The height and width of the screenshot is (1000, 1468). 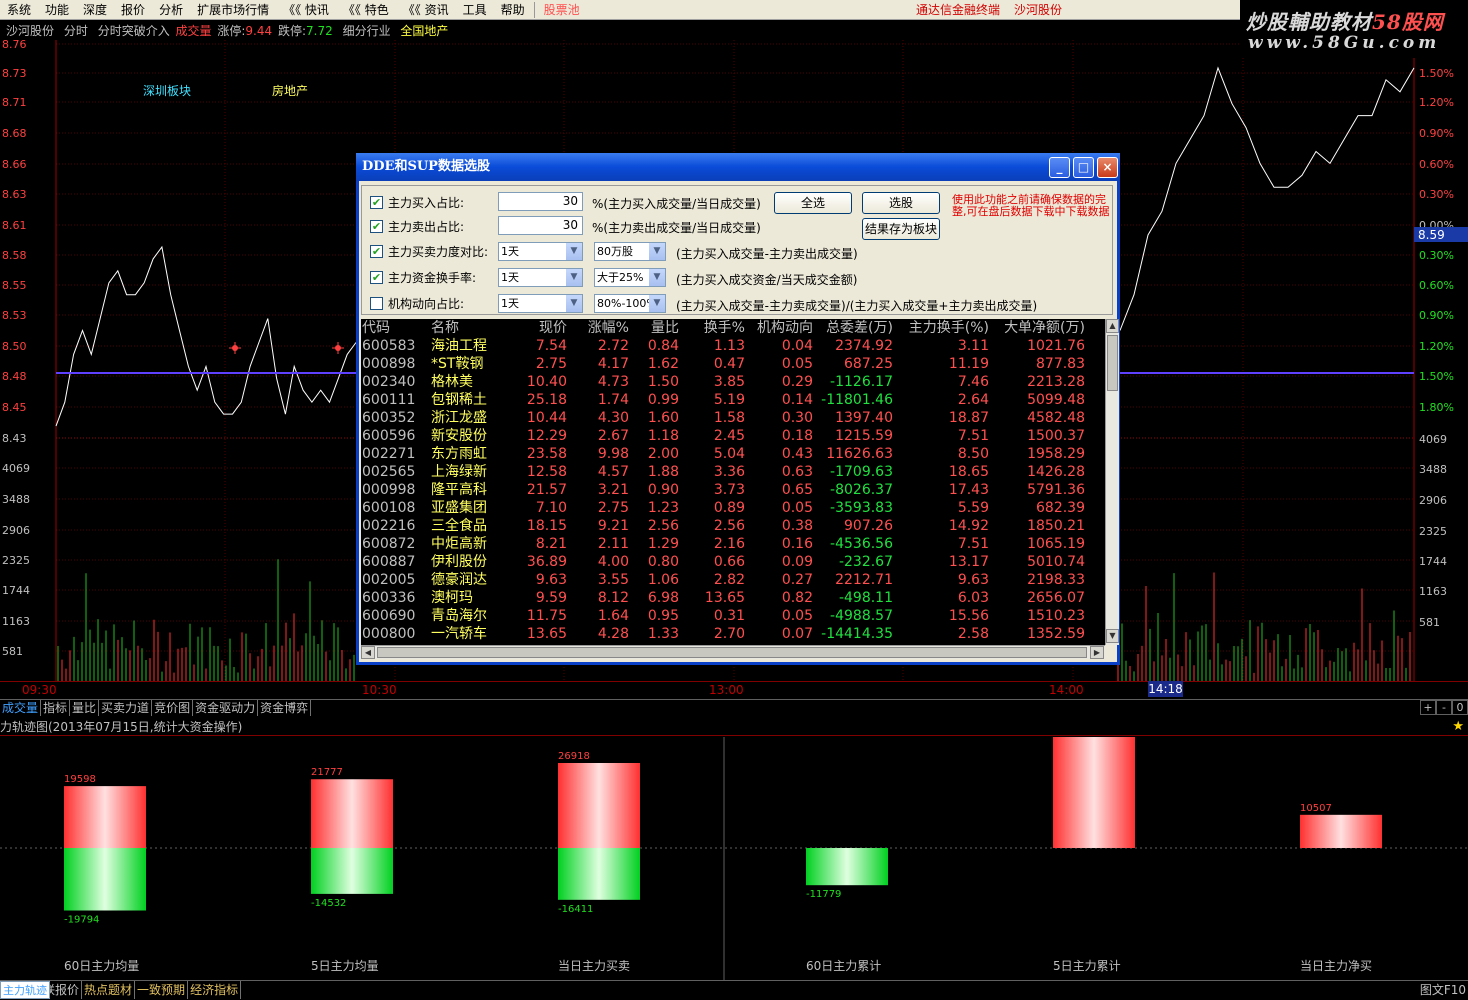 I want to click on col-name: 名称, so click(x=477, y=328).